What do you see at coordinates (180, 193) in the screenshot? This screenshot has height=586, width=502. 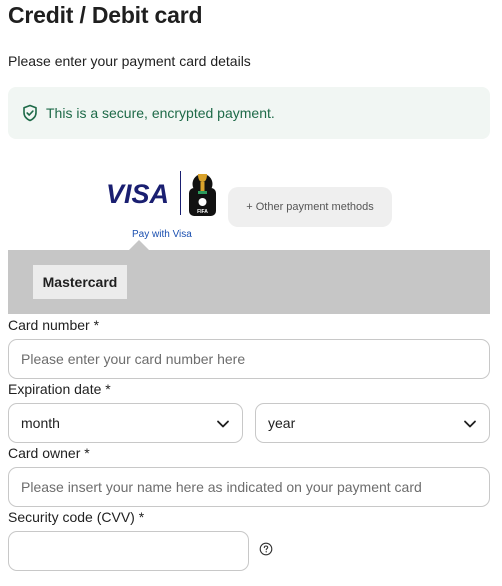 I see `logo-divider` at bounding box center [180, 193].